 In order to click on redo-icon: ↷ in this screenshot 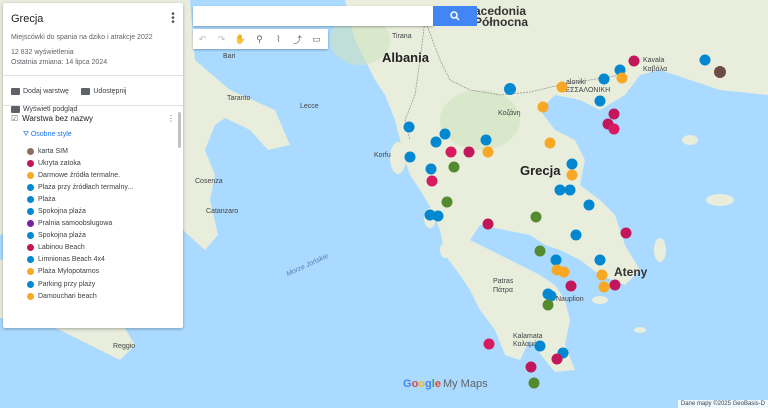, I will do `click(221, 39)`.